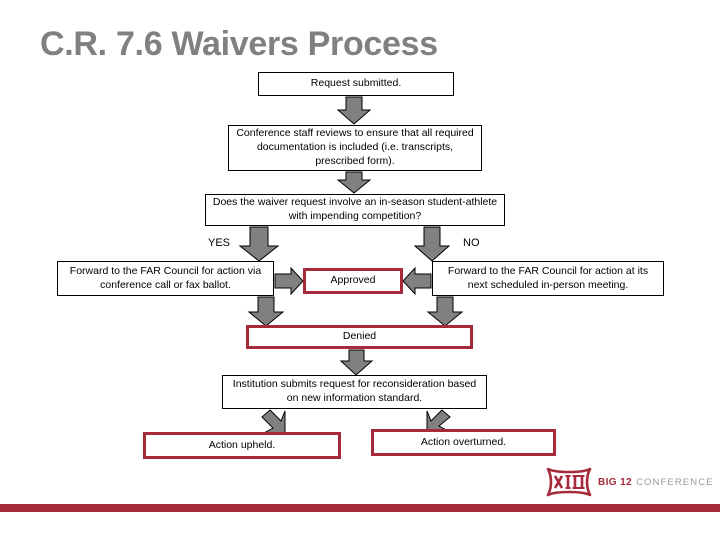 The image size is (720, 540). Describe the element at coordinates (239, 44) in the screenshot. I see `page-title: C.R. 7.6 Waivers Process` at that location.